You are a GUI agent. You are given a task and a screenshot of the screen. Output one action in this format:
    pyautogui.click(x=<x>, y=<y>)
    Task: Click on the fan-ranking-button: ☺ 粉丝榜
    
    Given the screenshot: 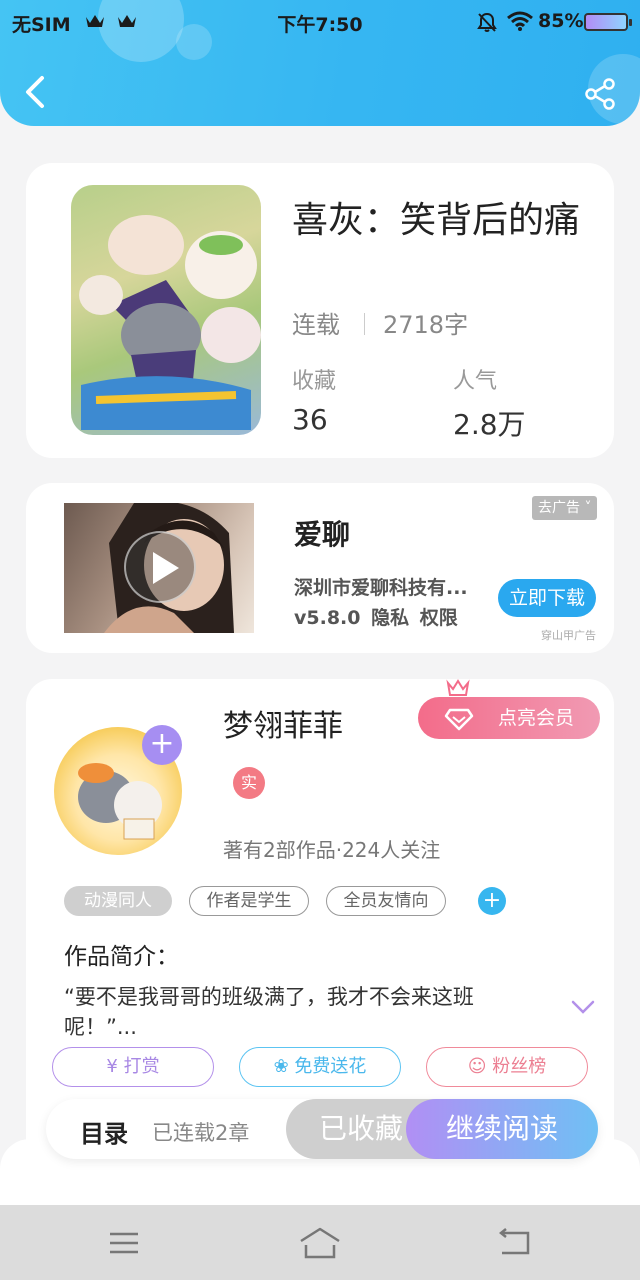 What is the action you would take?
    pyautogui.click(x=507, y=1067)
    